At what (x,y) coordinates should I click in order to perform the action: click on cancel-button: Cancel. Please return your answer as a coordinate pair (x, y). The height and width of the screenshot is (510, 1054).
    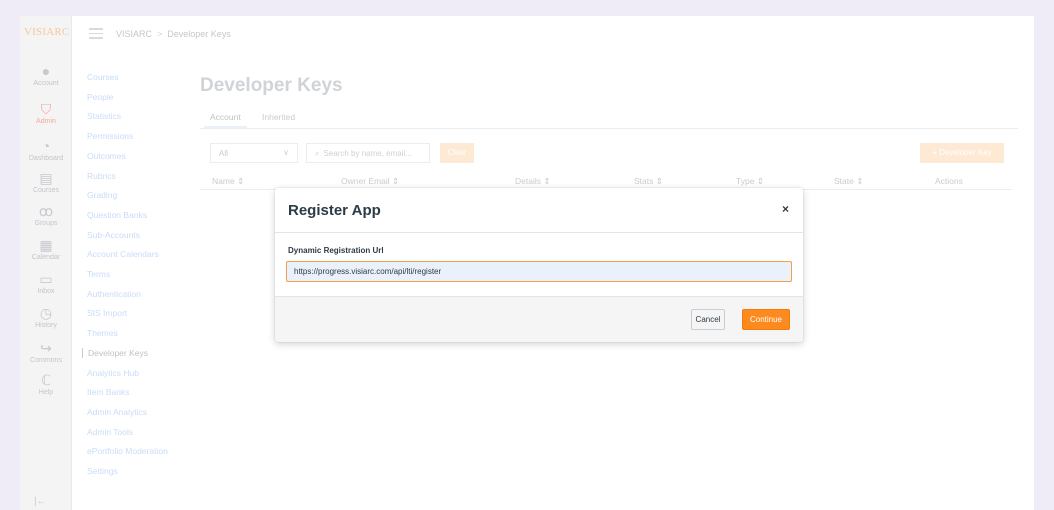
    Looking at the image, I should click on (708, 319).